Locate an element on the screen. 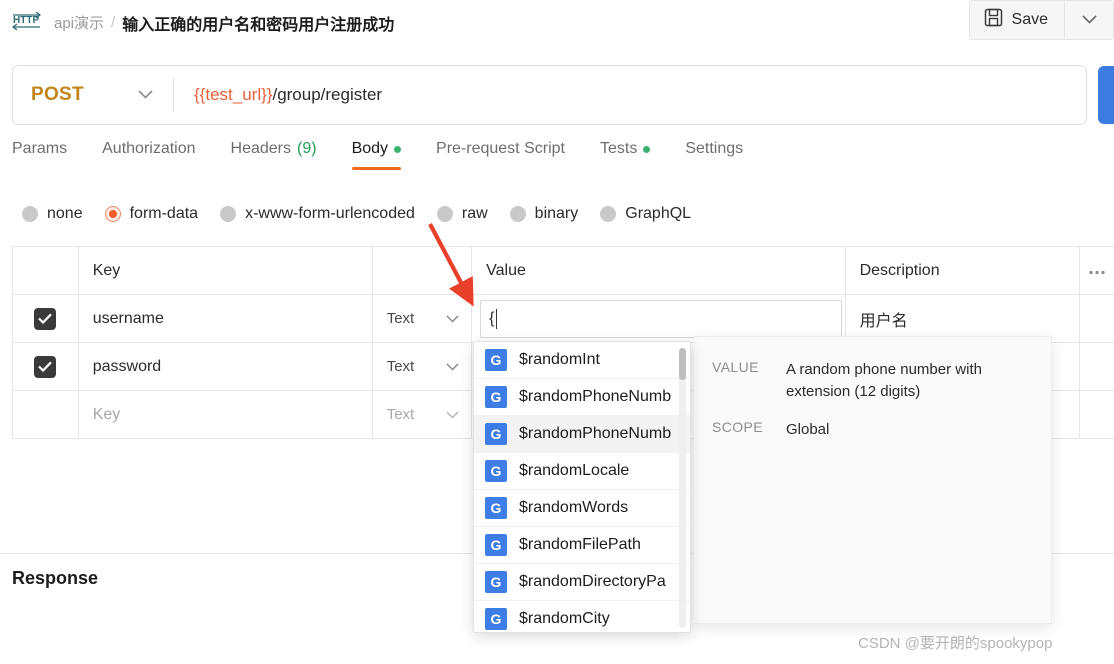 This screenshot has width=1114, height=664. http-method-selector: POST is located at coordinates (93, 95).